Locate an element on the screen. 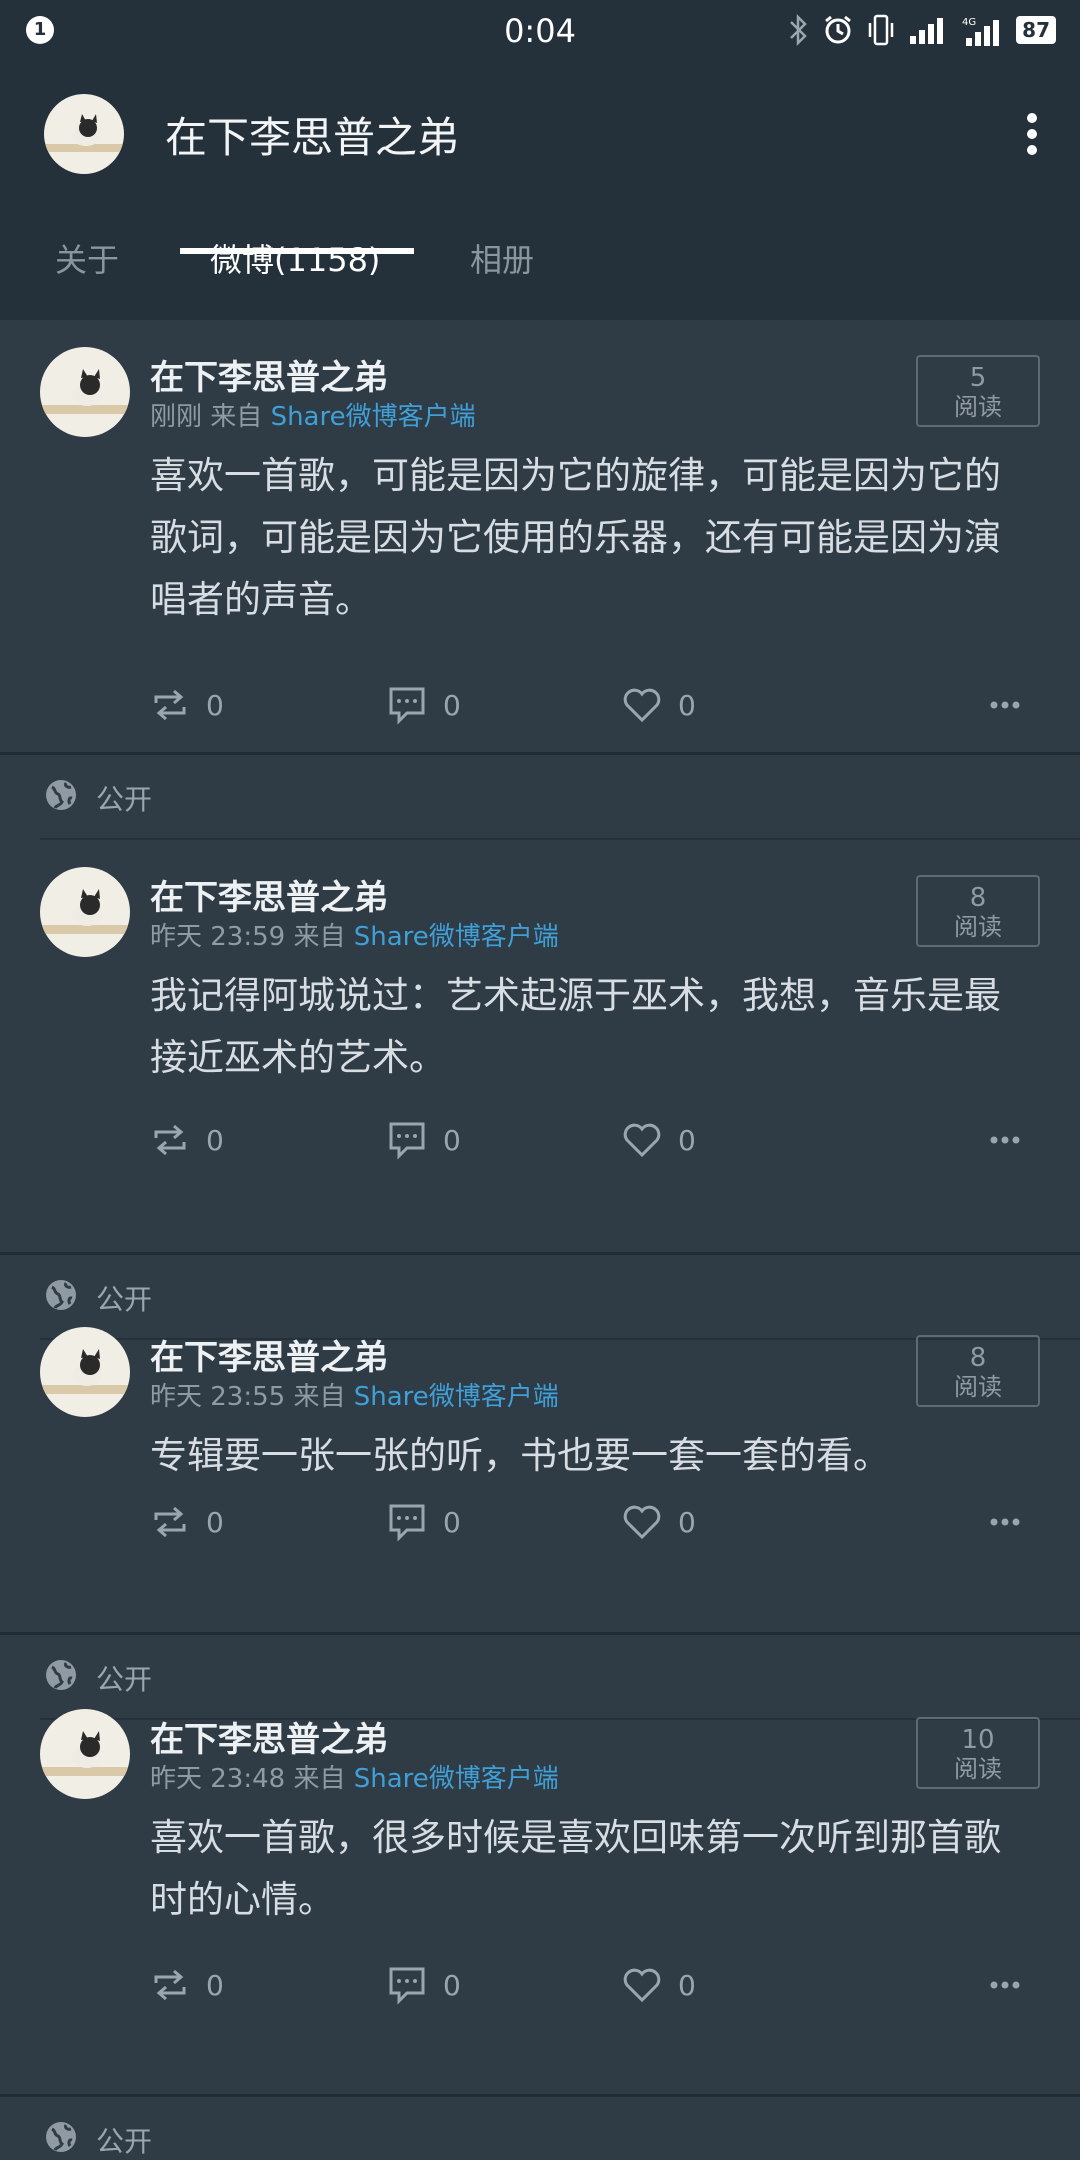 Image resolution: width=1080 pixels, height=2160 pixels. post-time: 昨天 23:59 is located at coordinates (218, 937).